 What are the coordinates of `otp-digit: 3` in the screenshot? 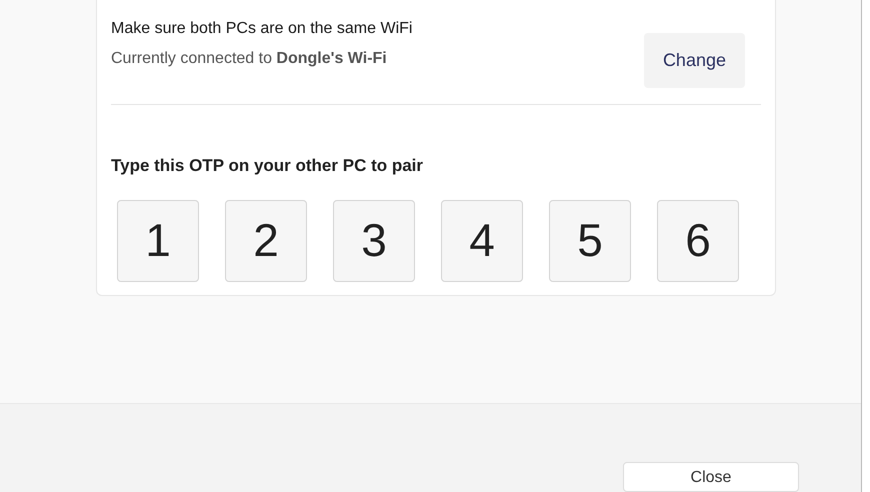 It's located at (374, 241).